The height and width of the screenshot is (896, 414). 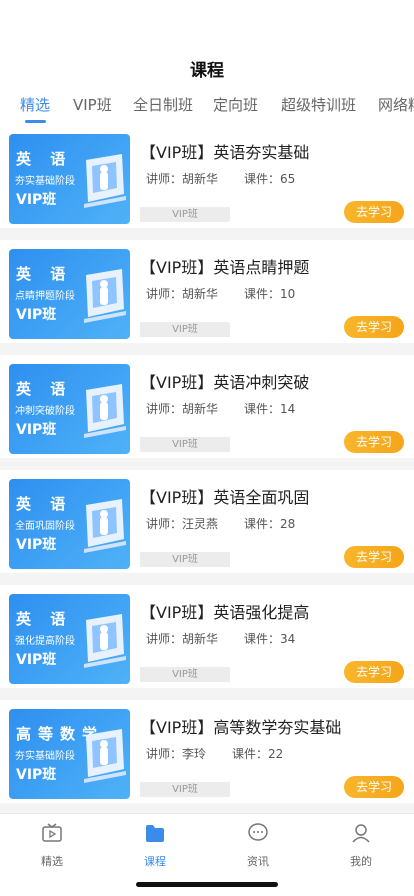 I want to click on tabbar-label-featured: 精选, so click(x=52, y=861).